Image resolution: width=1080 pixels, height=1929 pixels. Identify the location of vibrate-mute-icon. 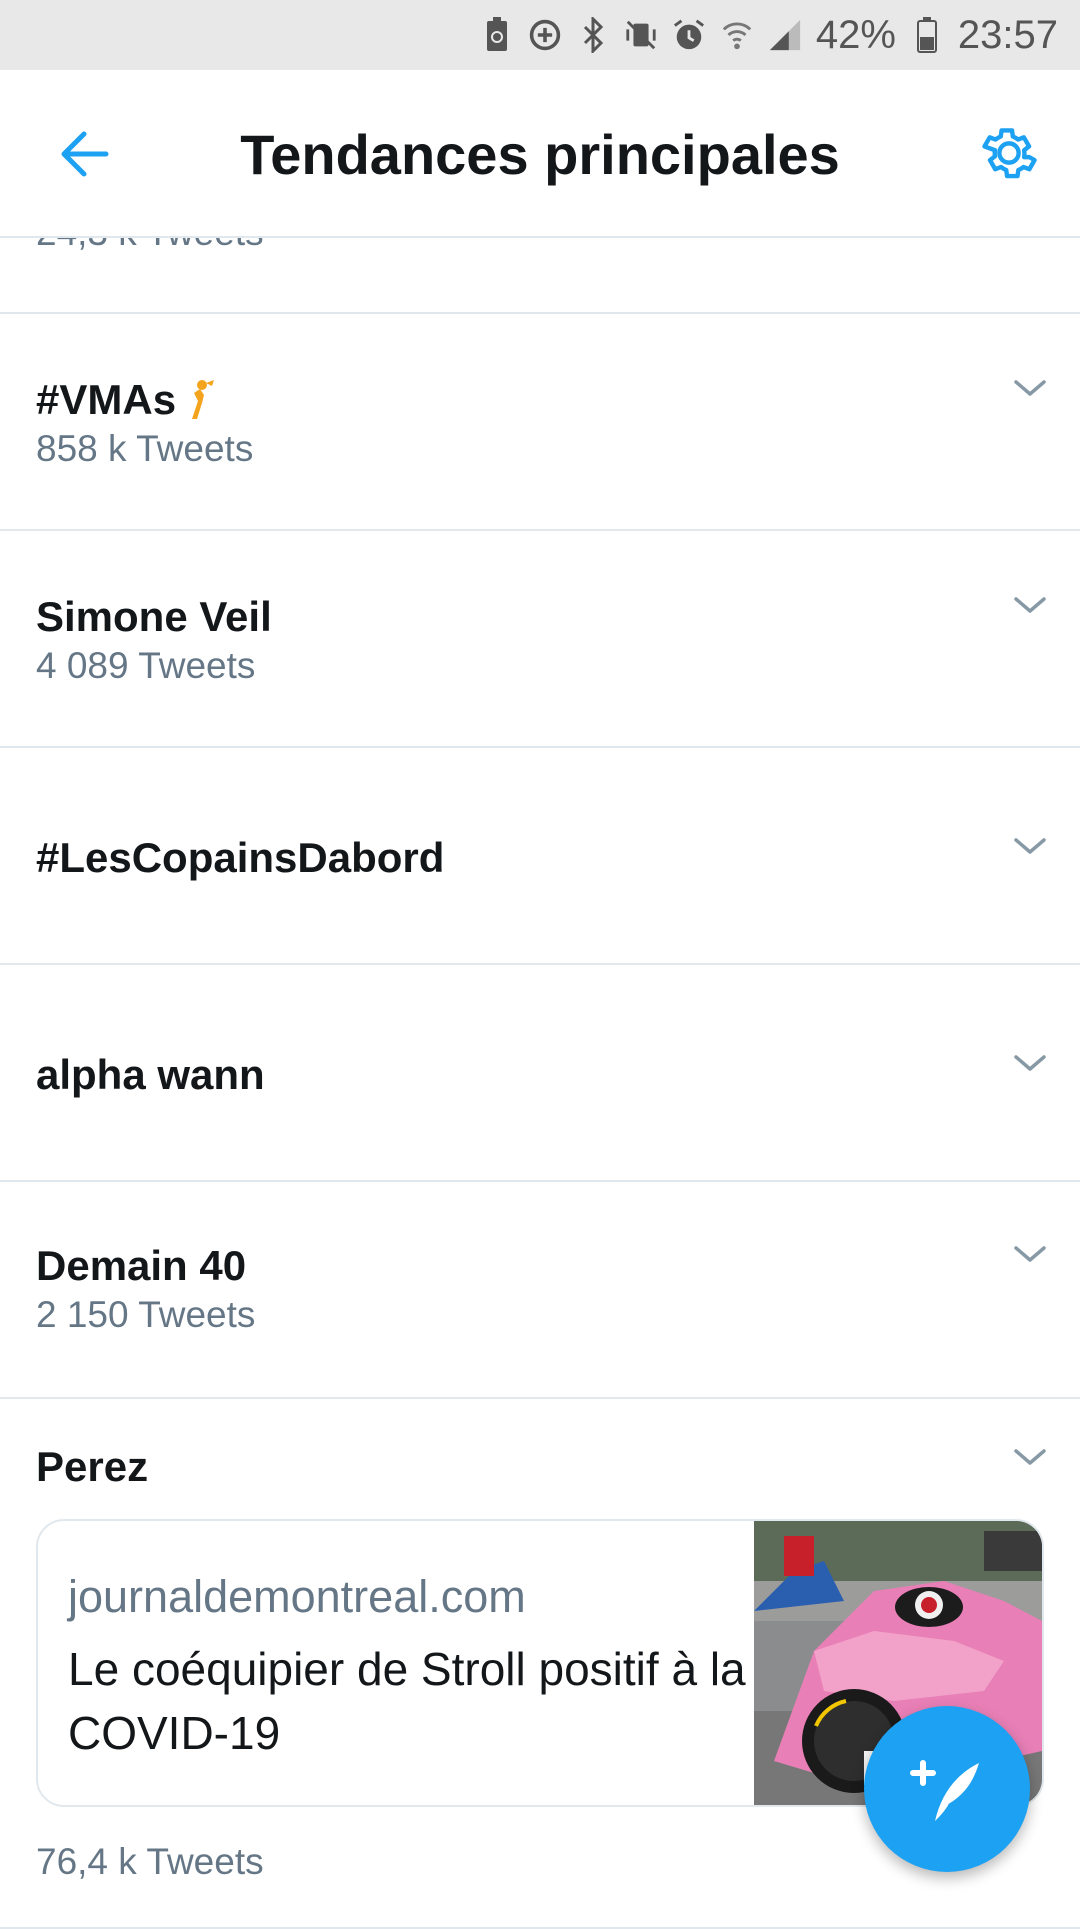
(641, 35).